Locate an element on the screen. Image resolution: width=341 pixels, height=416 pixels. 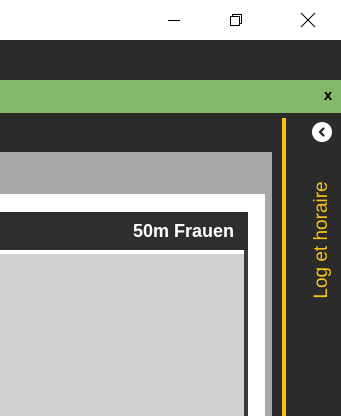
side-panel-collapse-button is located at coordinates (322, 132).